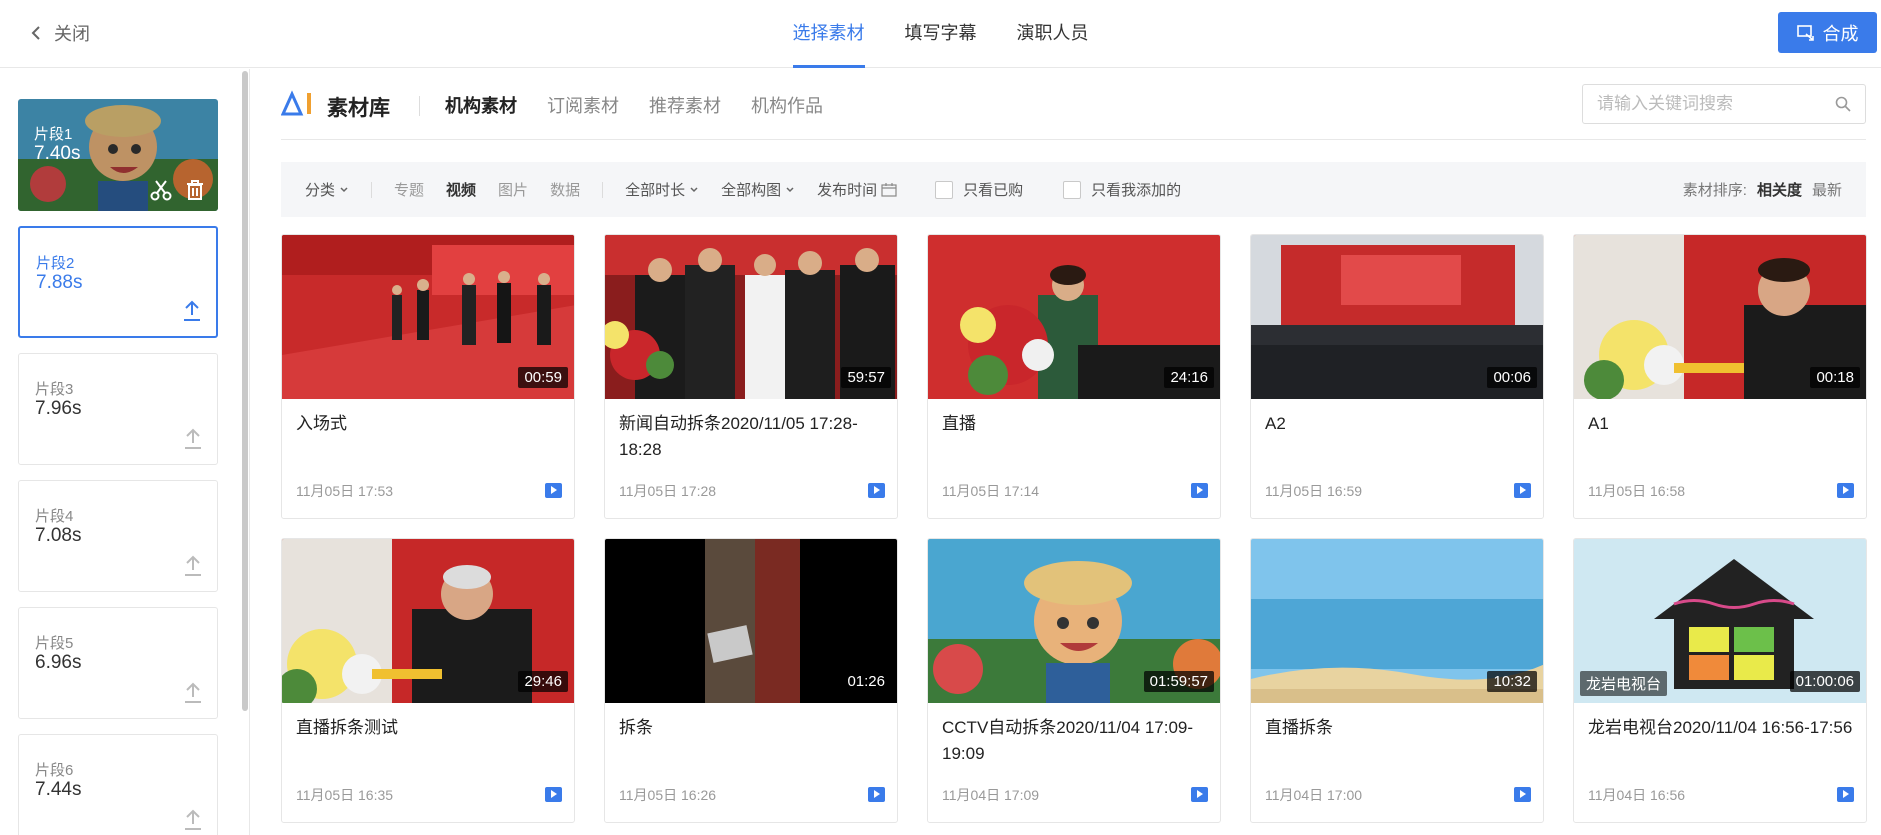 The image size is (1881, 835). Describe the element at coordinates (58, 662) in the screenshot. I see `segment-duration: 6.96s` at that location.